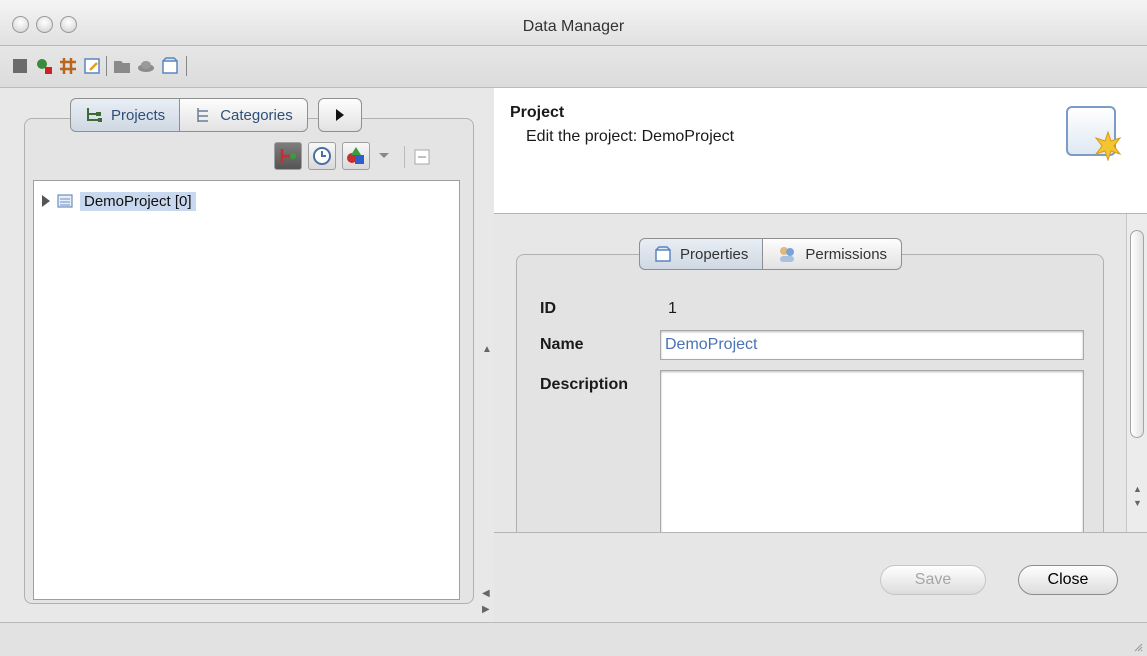 This screenshot has width=1147, height=656. What do you see at coordinates (672, 308) in the screenshot?
I see `id-value: 1` at bounding box center [672, 308].